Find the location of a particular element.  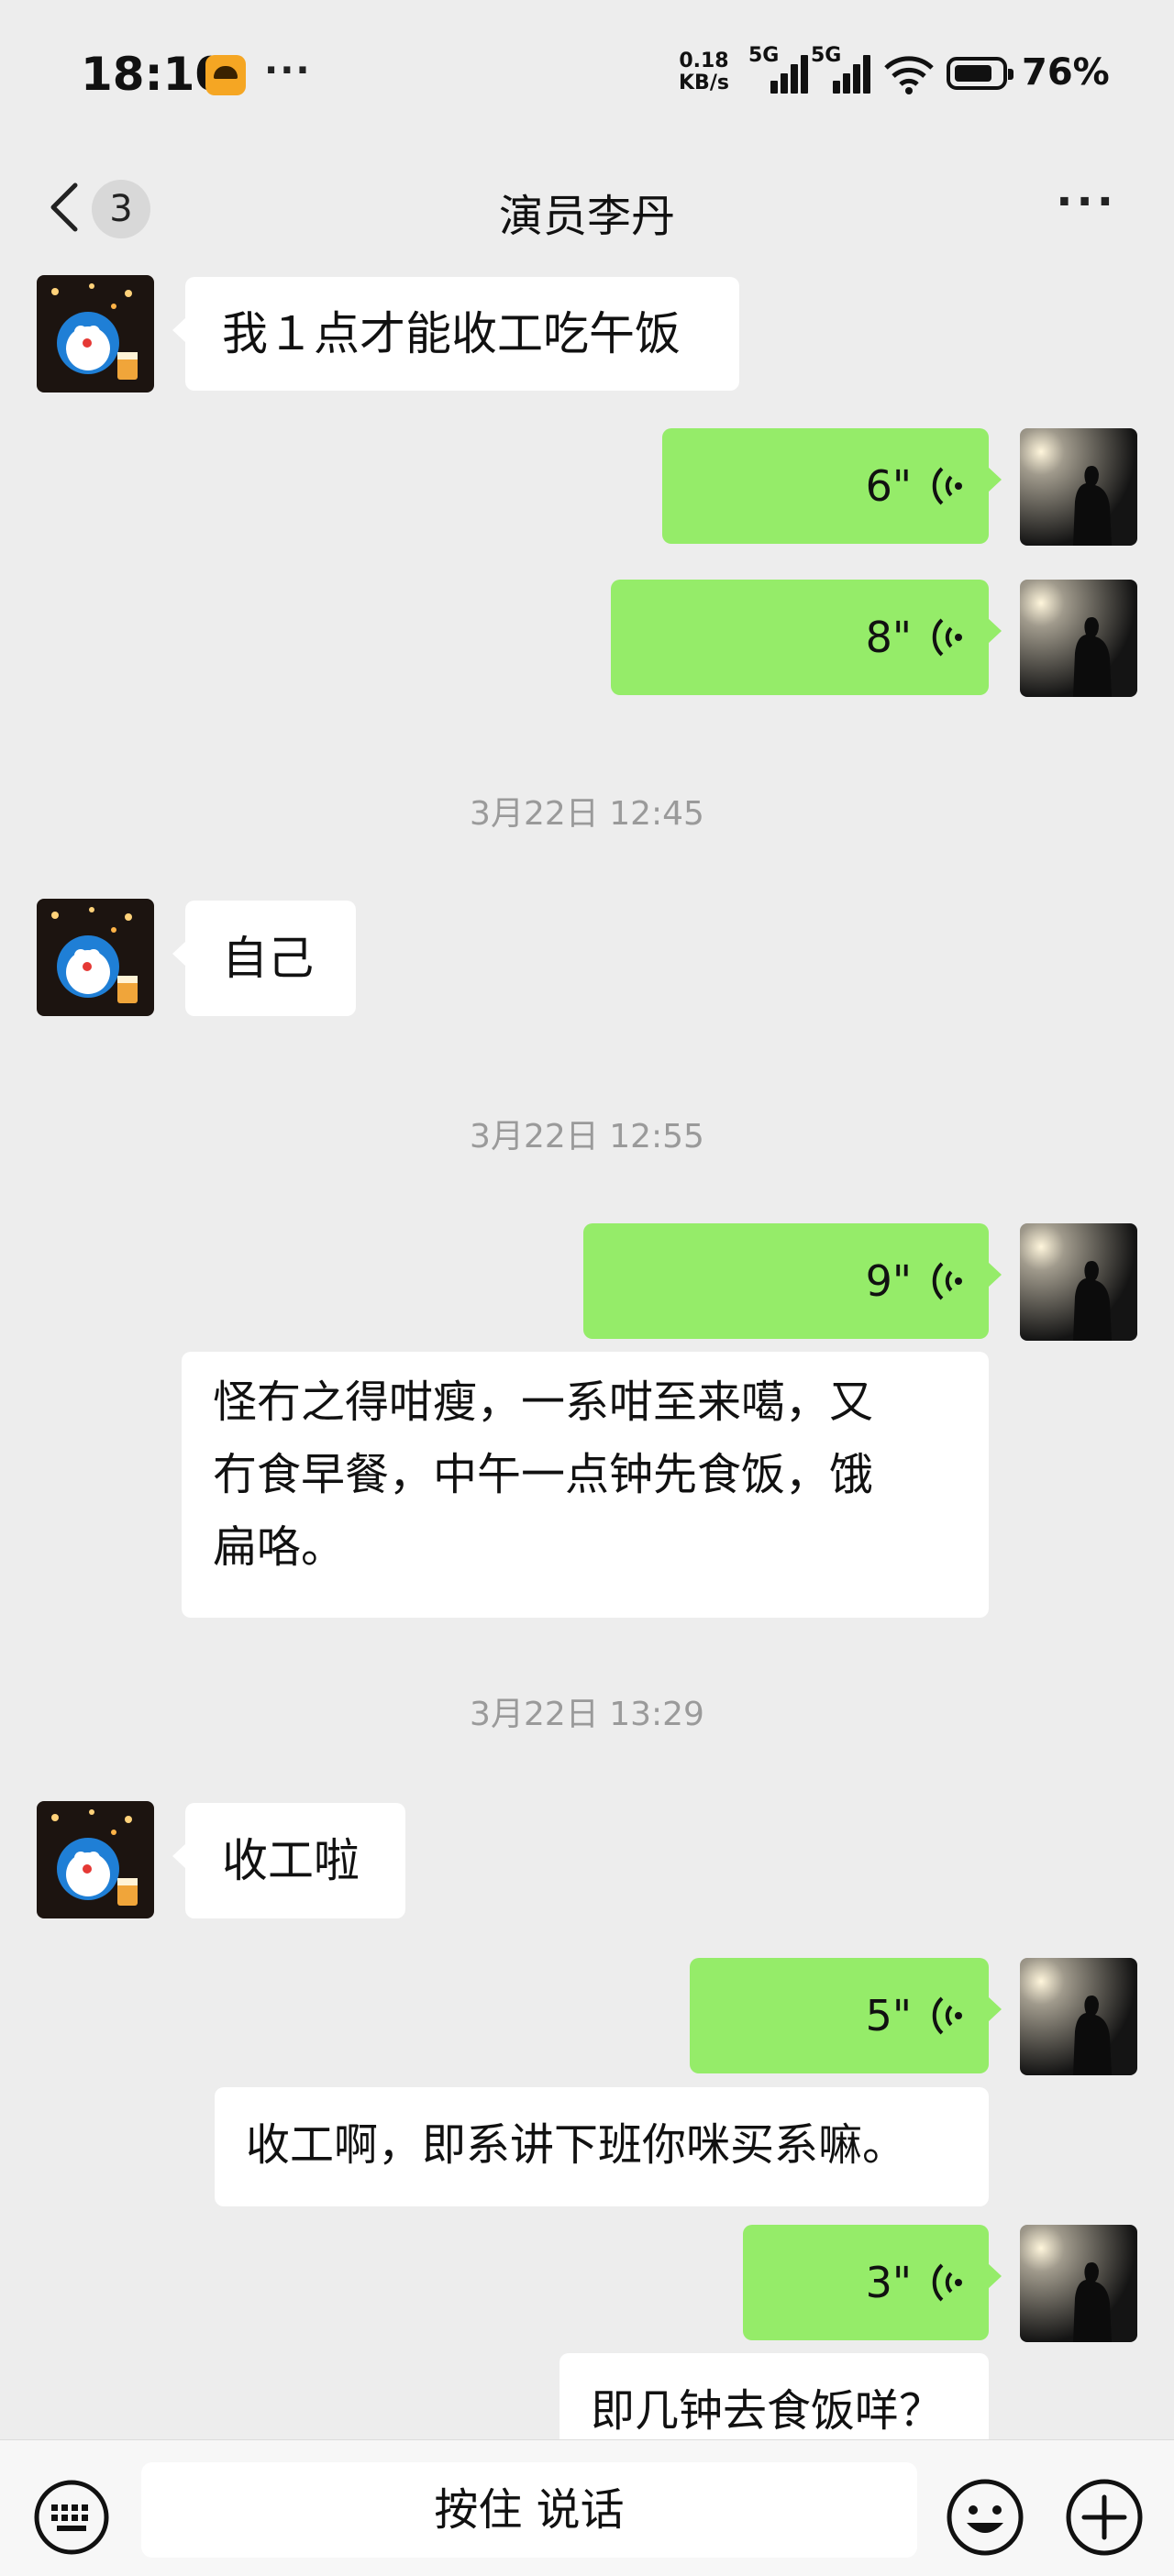

sim1-label: 5G is located at coordinates (764, 55).